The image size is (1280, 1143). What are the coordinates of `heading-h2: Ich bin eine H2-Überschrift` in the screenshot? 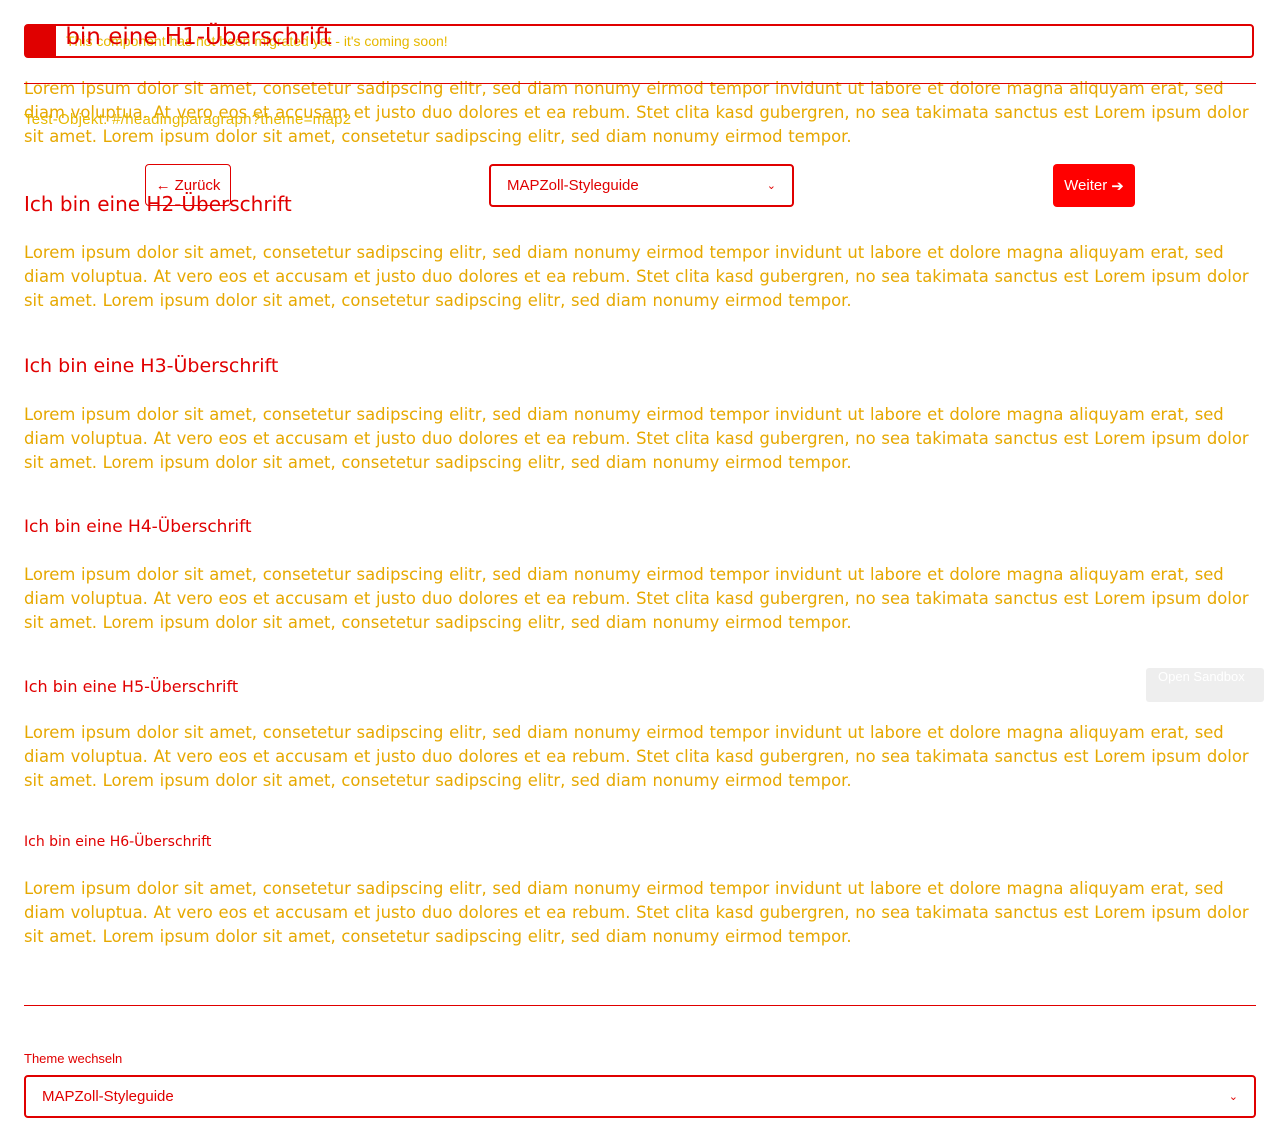 It's located at (158, 204).